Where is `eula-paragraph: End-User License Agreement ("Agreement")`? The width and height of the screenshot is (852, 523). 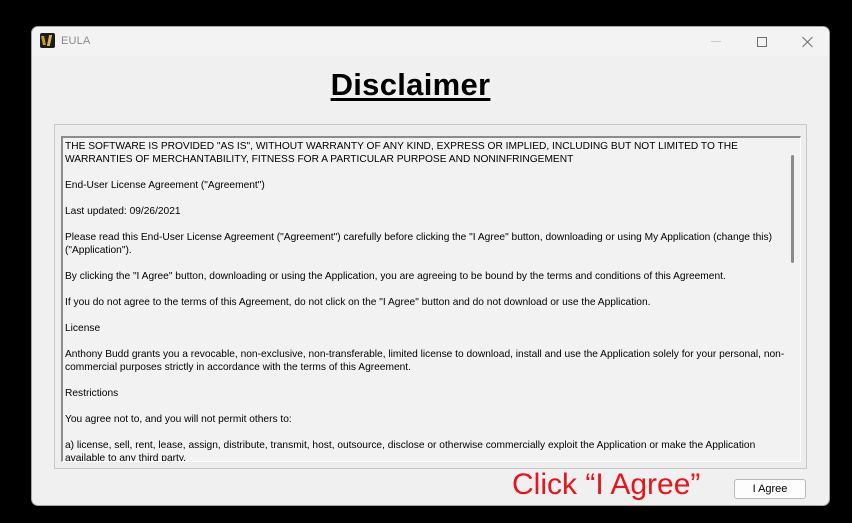 eula-paragraph: End-User License Agreement ("Agreement") is located at coordinates (165, 185).